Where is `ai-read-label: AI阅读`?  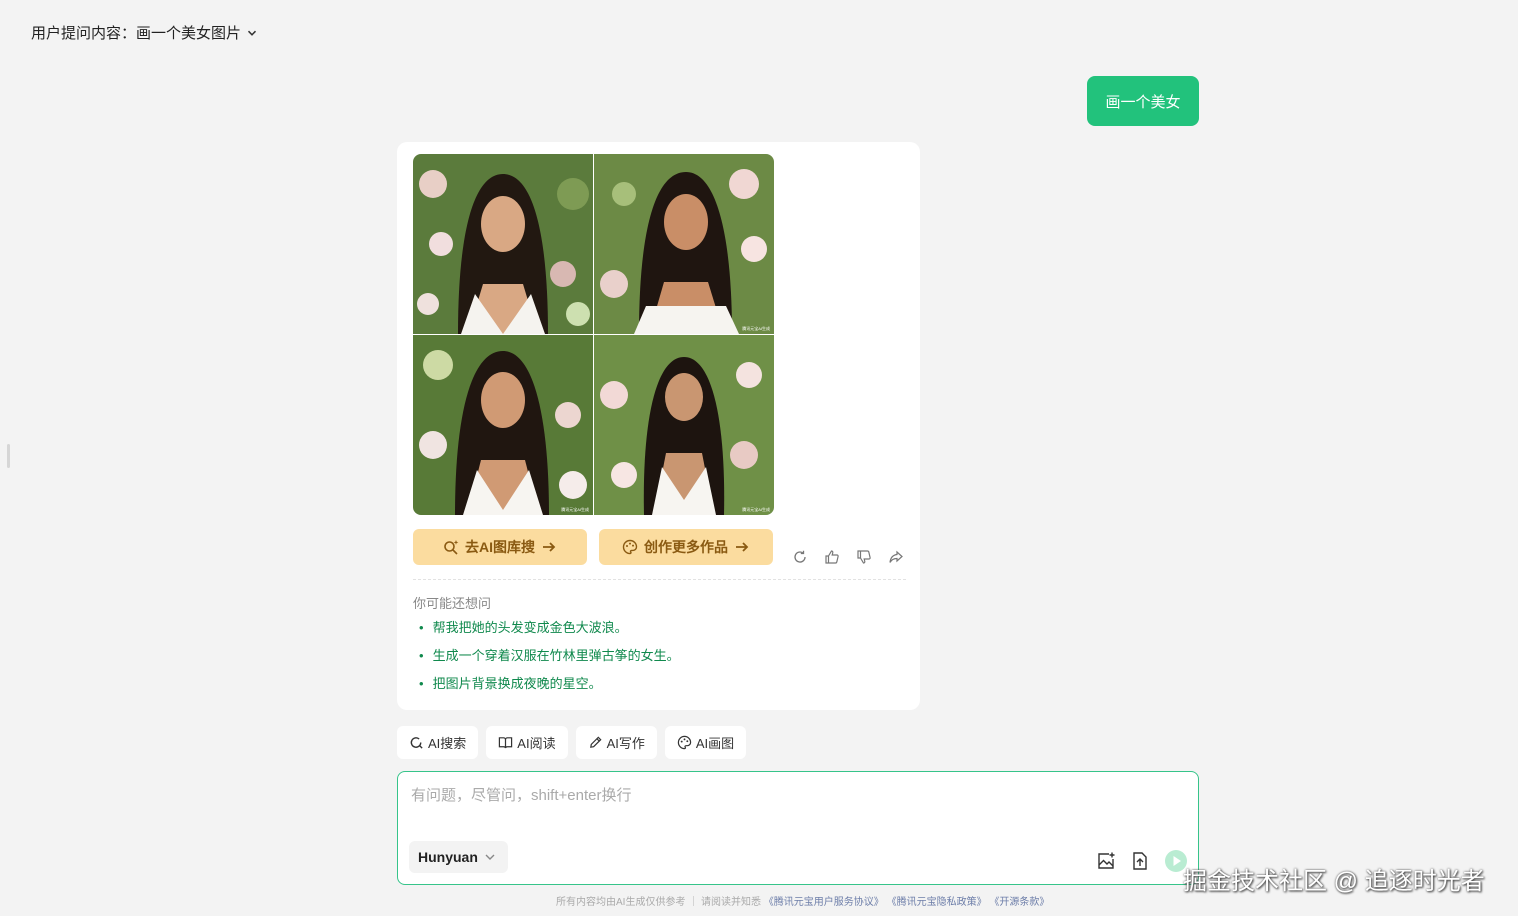 ai-read-label: AI阅读 is located at coordinates (536, 743).